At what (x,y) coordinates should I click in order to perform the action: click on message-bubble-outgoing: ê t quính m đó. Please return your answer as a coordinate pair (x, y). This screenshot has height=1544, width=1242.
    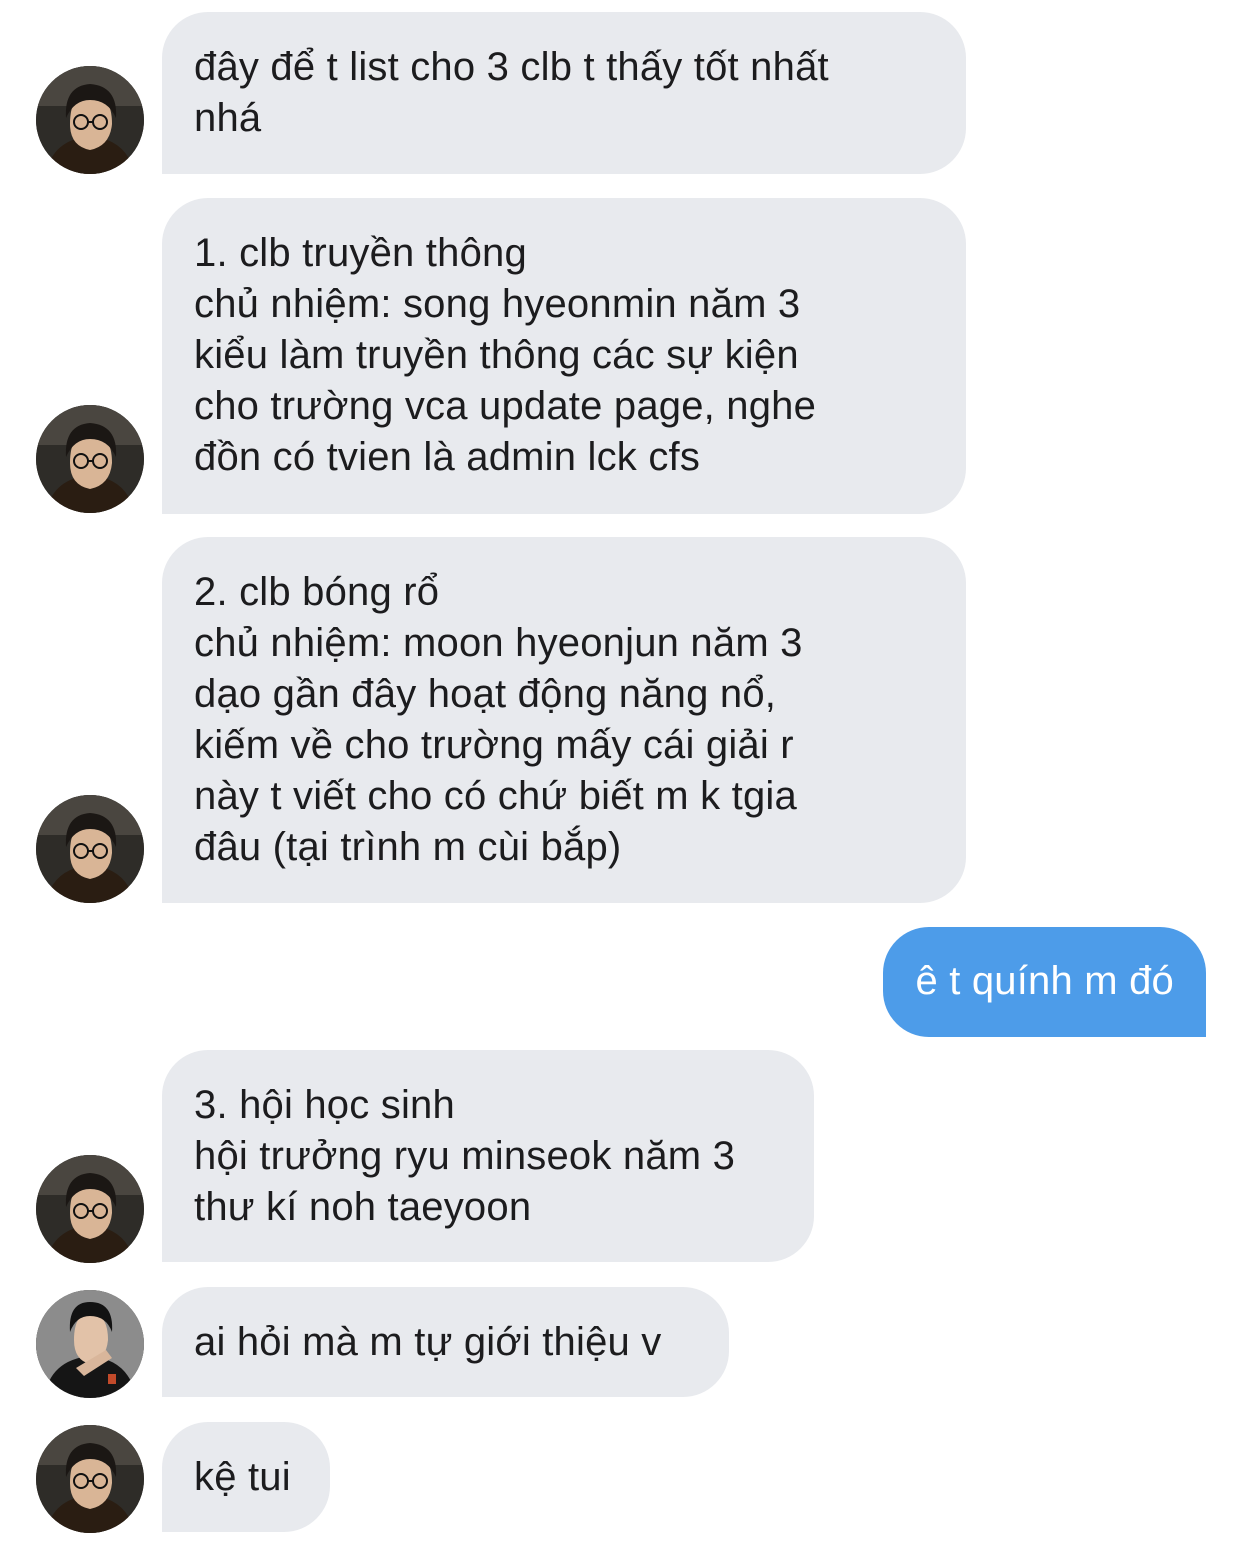
    Looking at the image, I should click on (1044, 982).